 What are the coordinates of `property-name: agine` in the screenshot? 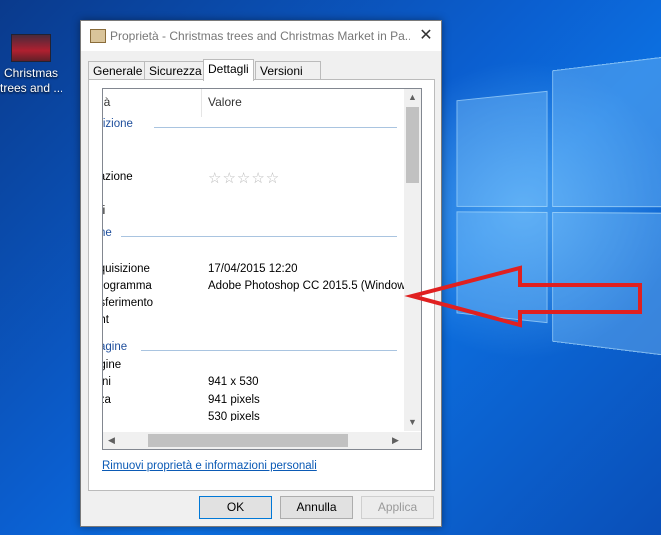 It's located at (112, 365).